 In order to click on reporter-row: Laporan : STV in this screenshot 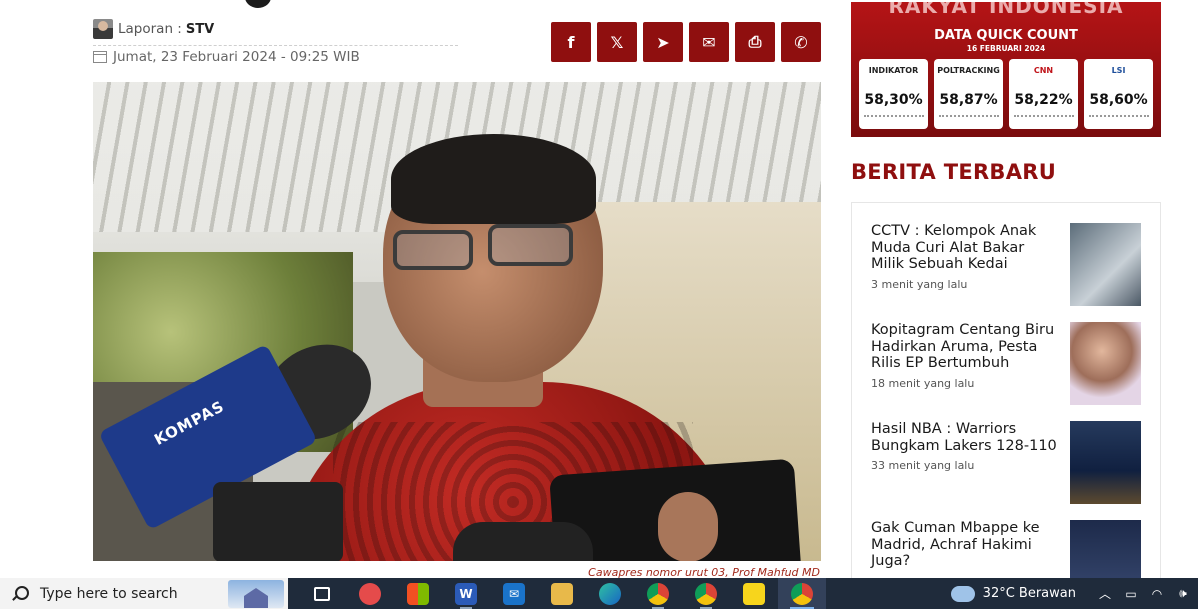, I will do `click(153, 29)`.